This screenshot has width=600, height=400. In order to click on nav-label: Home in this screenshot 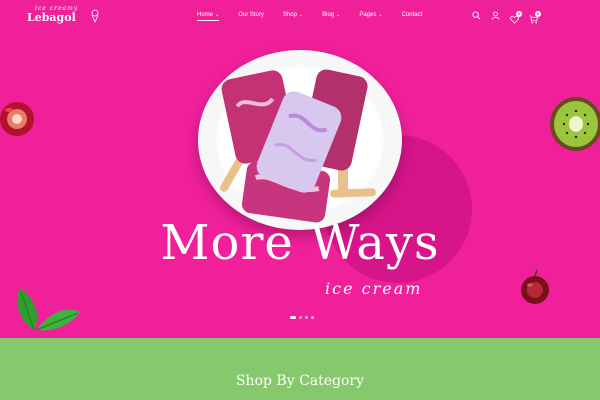, I will do `click(205, 15)`.